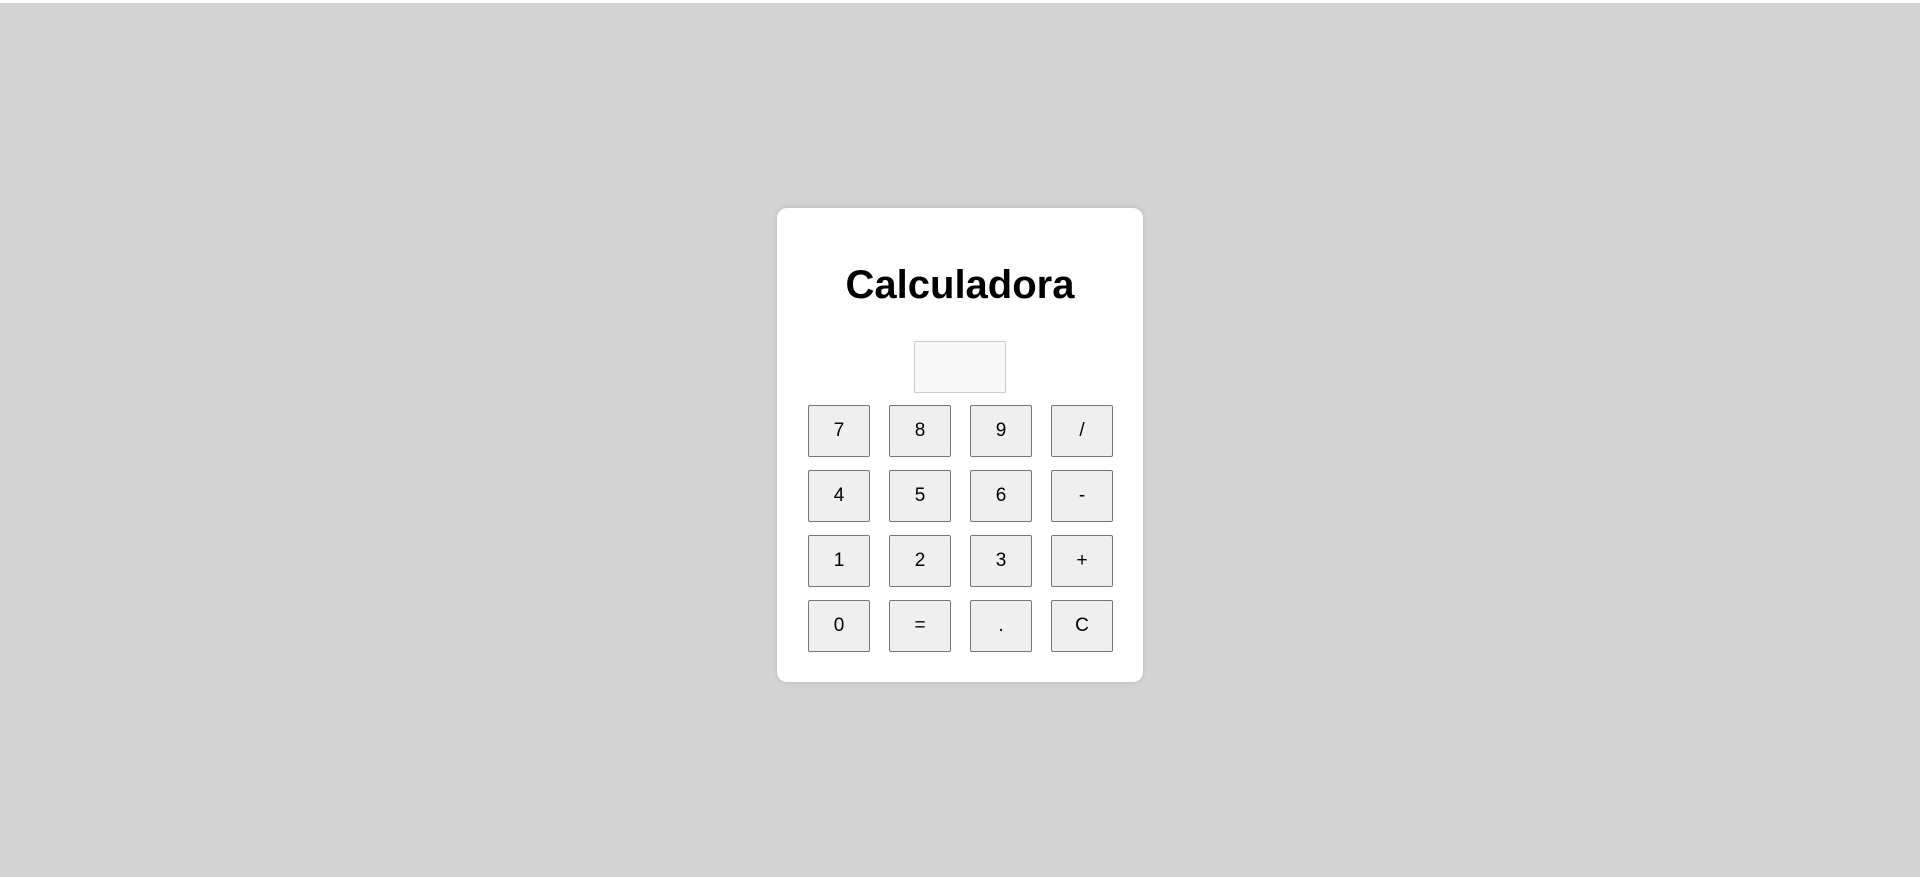  What do you see at coordinates (960, 285) in the screenshot?
I see `calculator-title: Calculadora` at bounding box center [960, 285].